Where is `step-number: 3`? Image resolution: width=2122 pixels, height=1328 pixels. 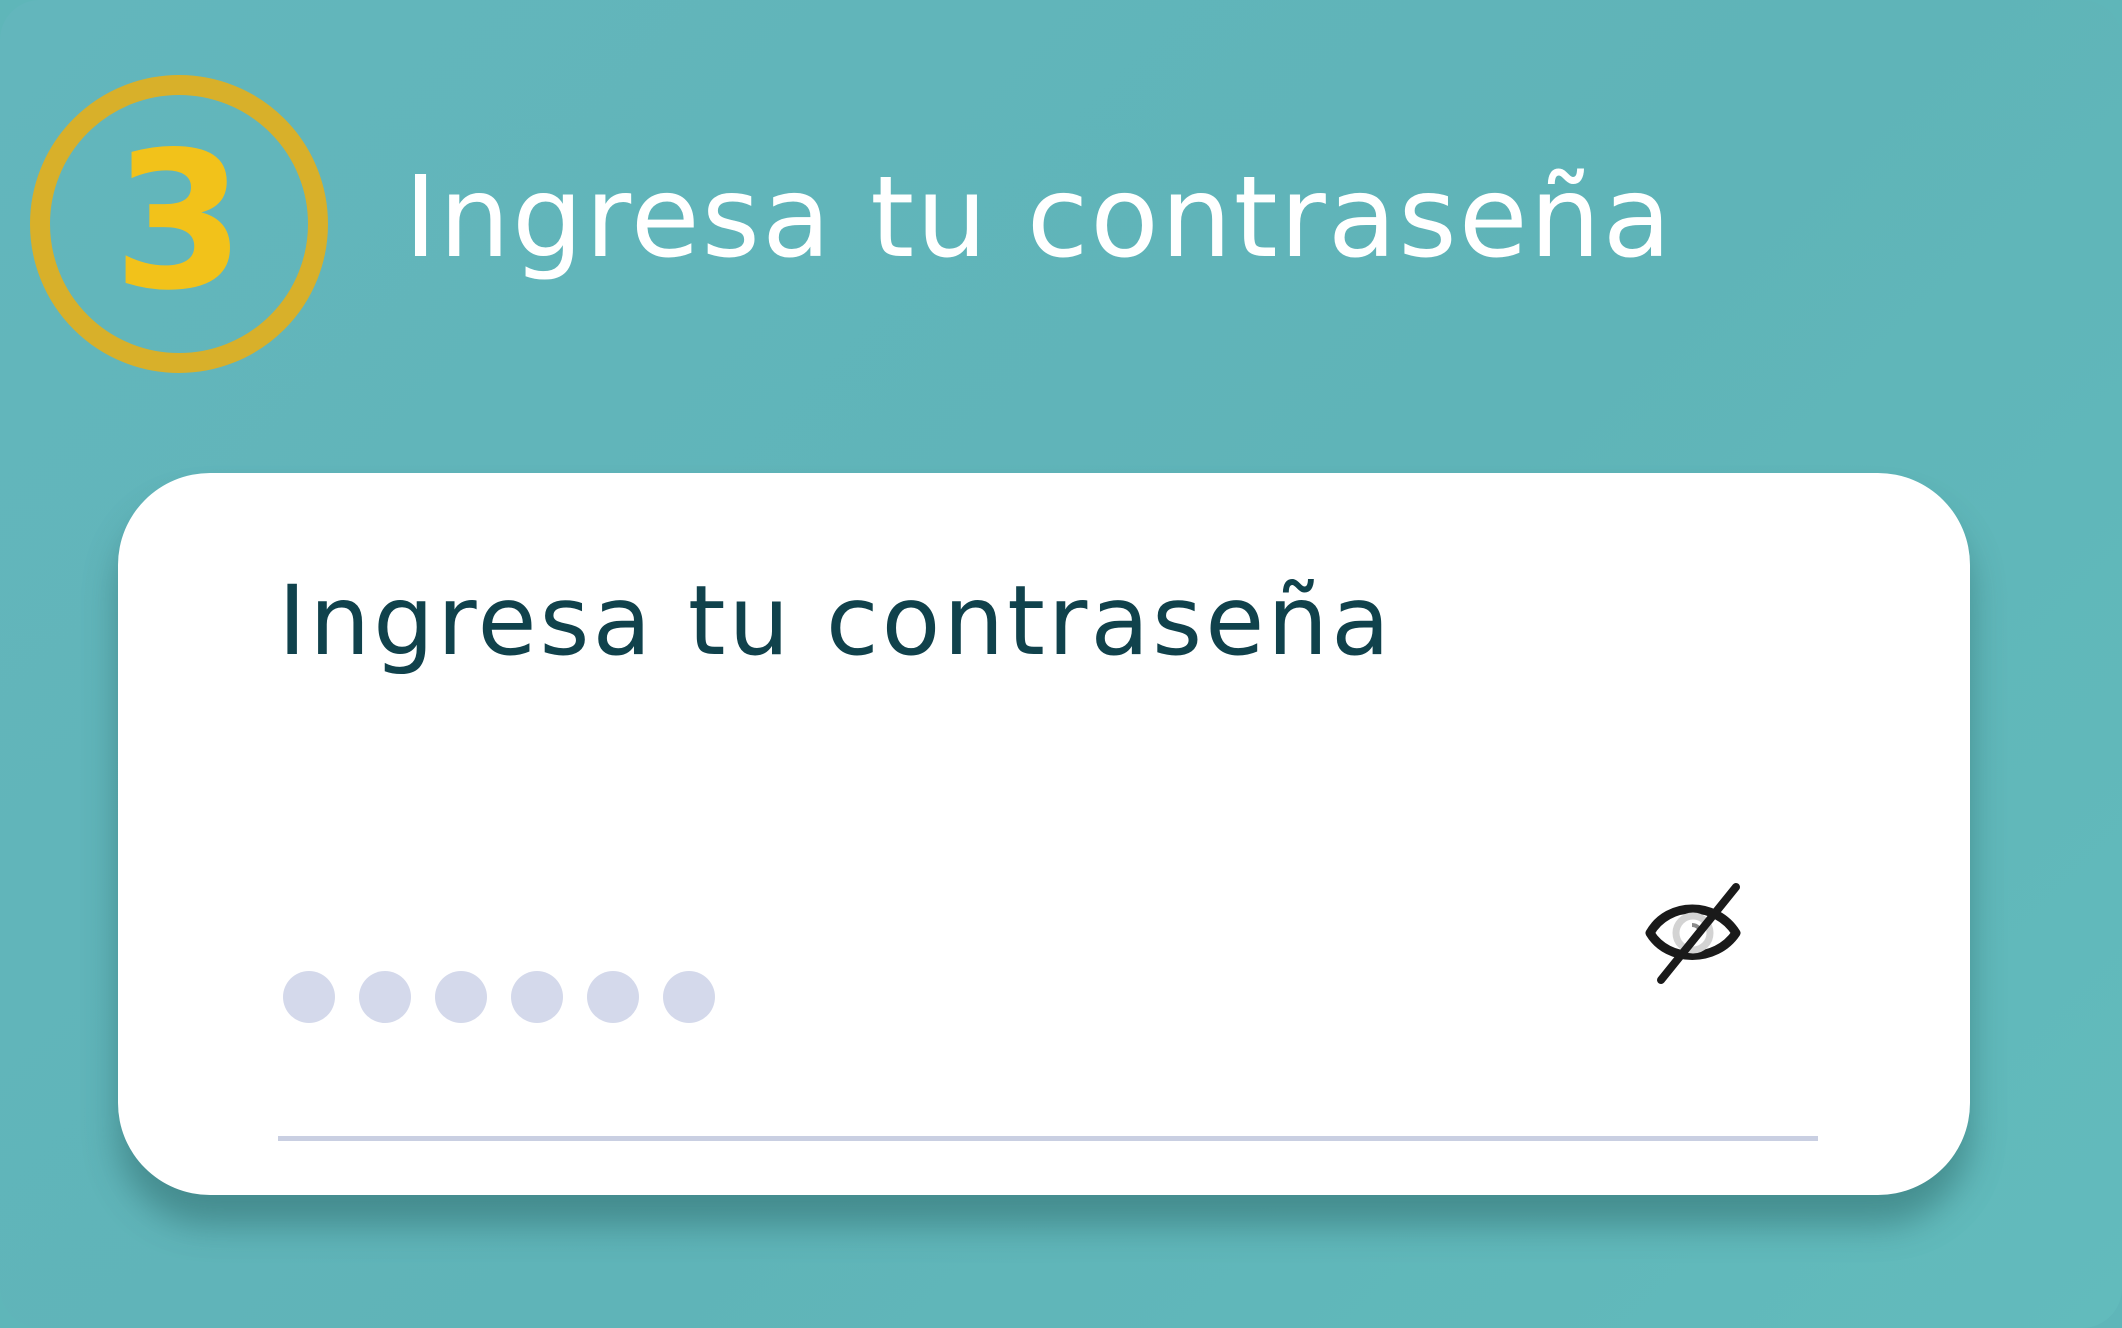 step-number: 3 is located at coordinates (179, 221).